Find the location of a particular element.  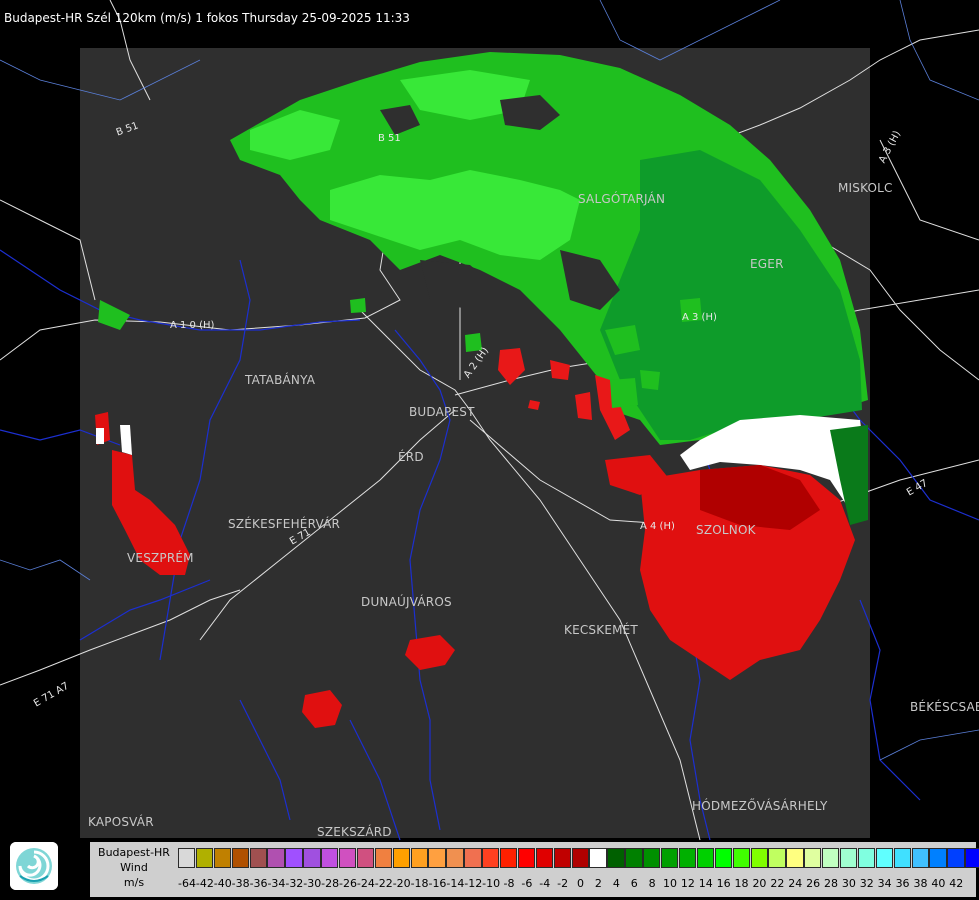

city-szekesfehervar: SZÉKESFEHÉRVÁR is located at coordinates (284, 524).